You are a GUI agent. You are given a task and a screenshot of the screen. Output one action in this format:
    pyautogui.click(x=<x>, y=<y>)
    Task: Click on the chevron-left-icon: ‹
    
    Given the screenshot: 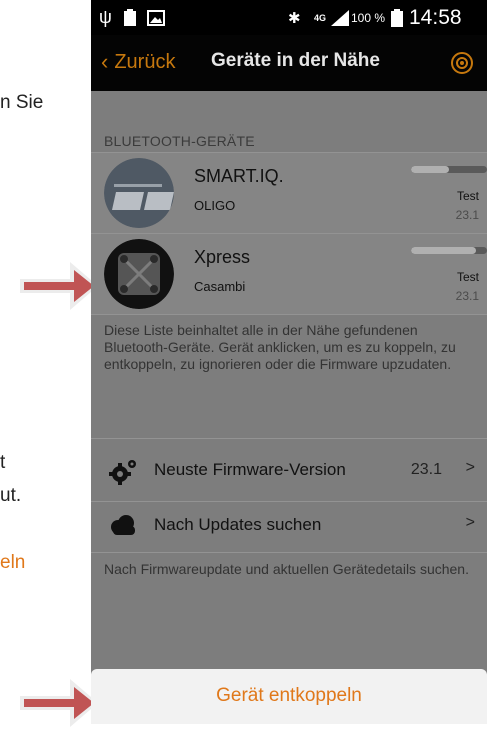 What is the action you would take?
    pyautogui.click(x=105, y=61)
    